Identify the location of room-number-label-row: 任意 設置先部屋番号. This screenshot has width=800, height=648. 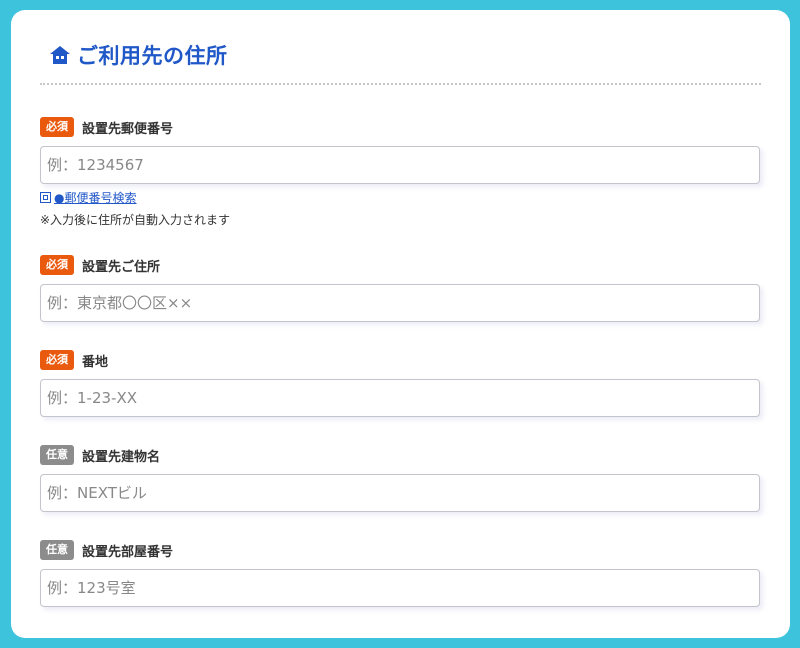
(400, 550).